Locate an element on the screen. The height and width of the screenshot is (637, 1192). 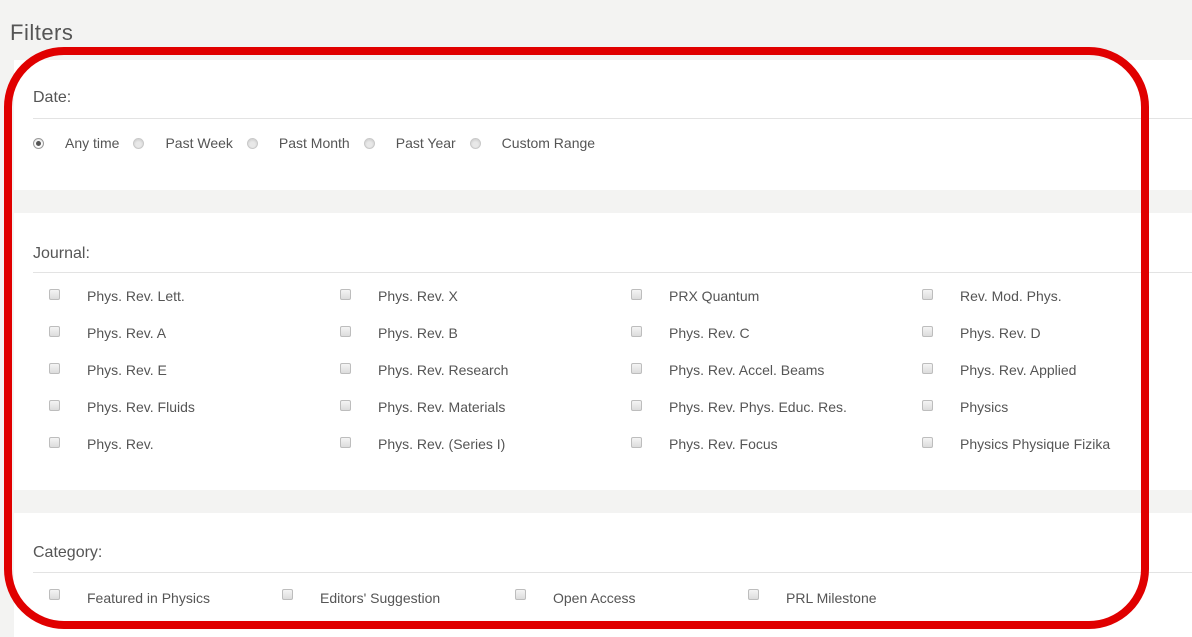
journal-checkbox-label: Phys. Rev. Applied is located at coordinates (1018, 370).